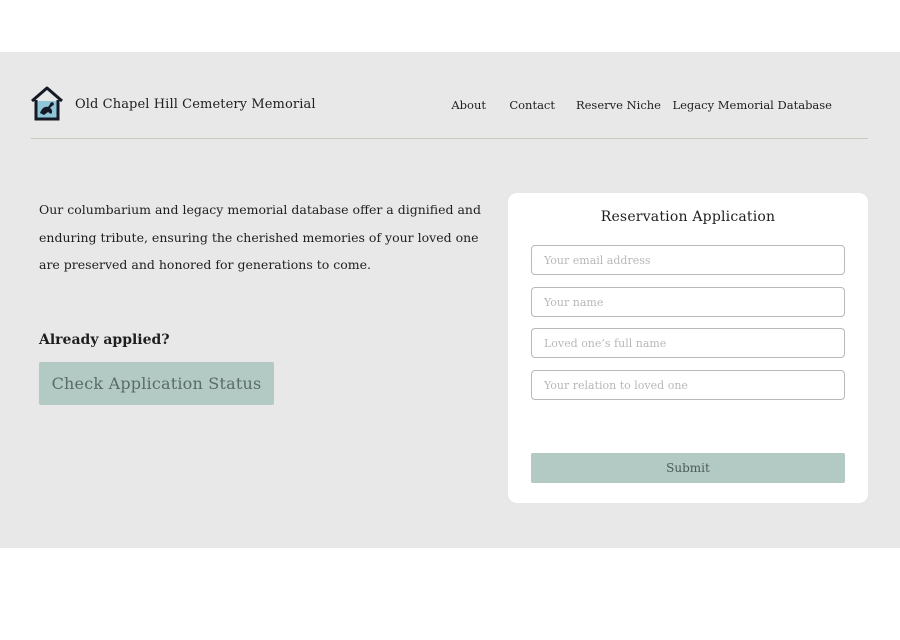 This screenshot has height=640, width=900. What do you see at coordinates (688, 260) in the screenshot?
I see `email-field` at bounding box center [688, 260].